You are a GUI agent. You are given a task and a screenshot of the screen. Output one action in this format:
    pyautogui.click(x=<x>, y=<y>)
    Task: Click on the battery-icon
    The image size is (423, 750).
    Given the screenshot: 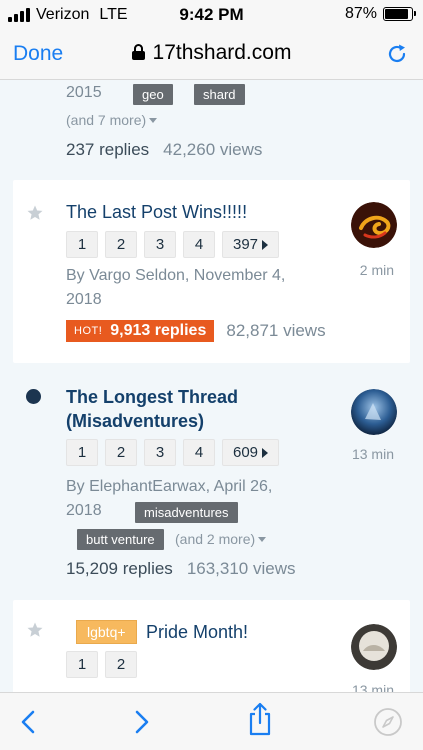 What is the action you would take?
    pyautogui.click(x=399, y=14)
    